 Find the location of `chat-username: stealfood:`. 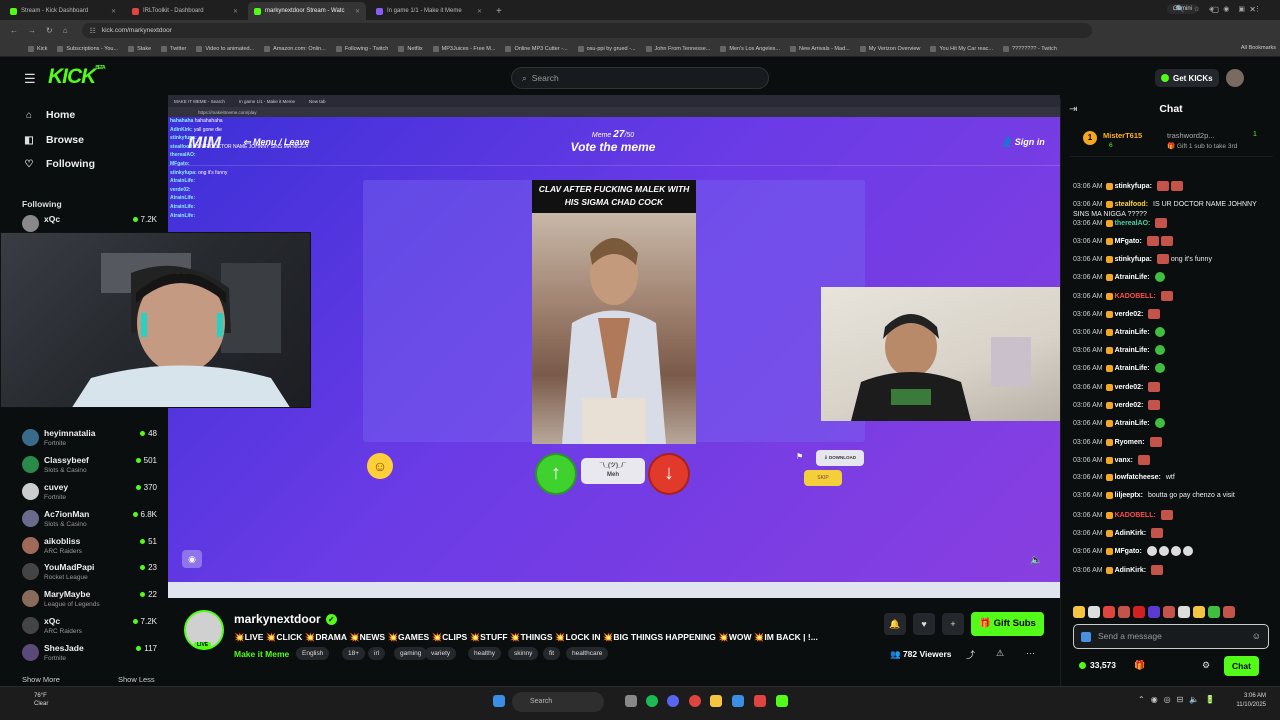

chat-username: stealfood: is located at coordinates (1131, 204).